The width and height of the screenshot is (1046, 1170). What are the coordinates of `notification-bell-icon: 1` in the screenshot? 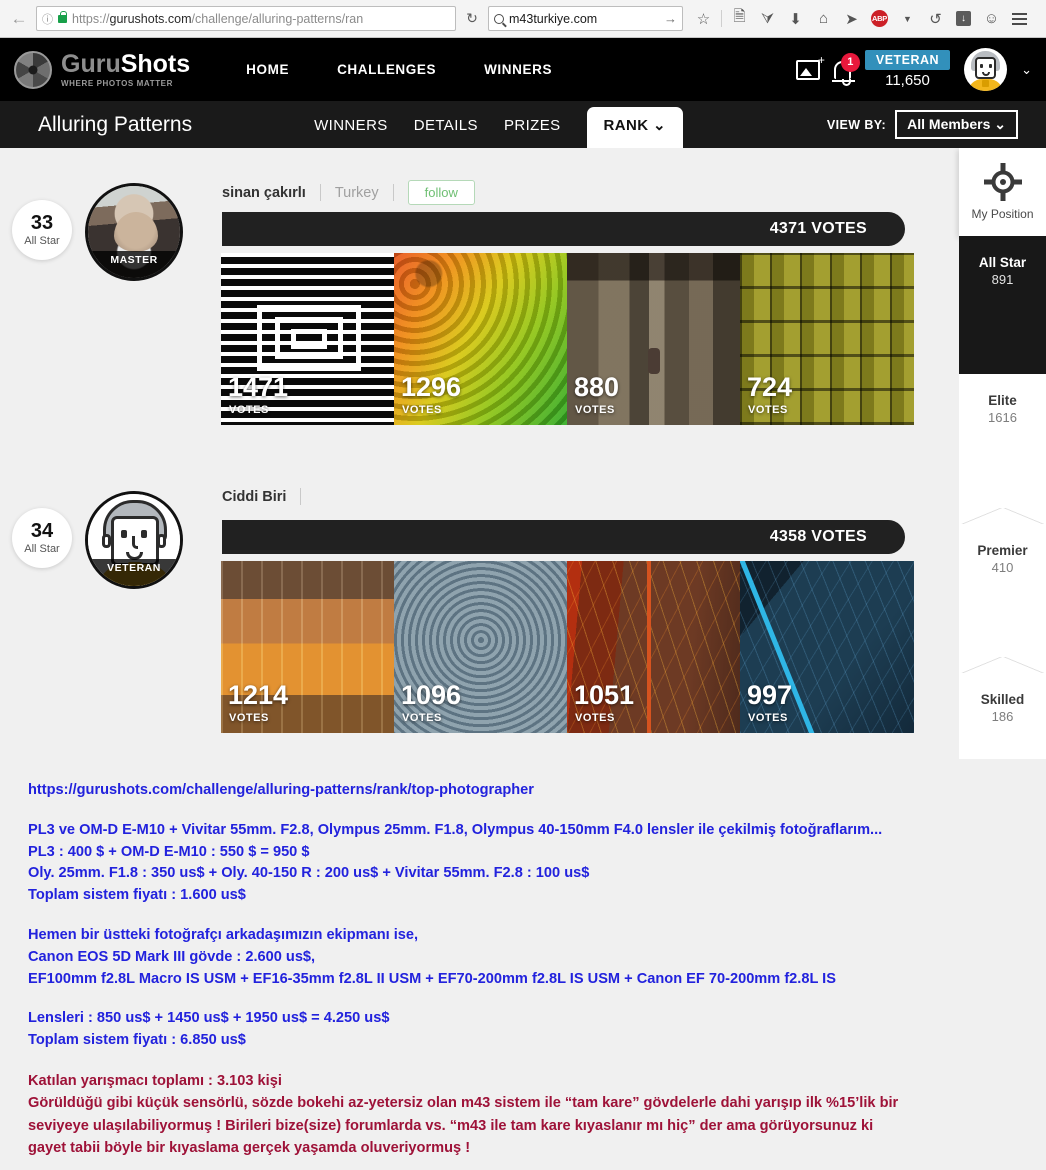 It's located at (845, 69).